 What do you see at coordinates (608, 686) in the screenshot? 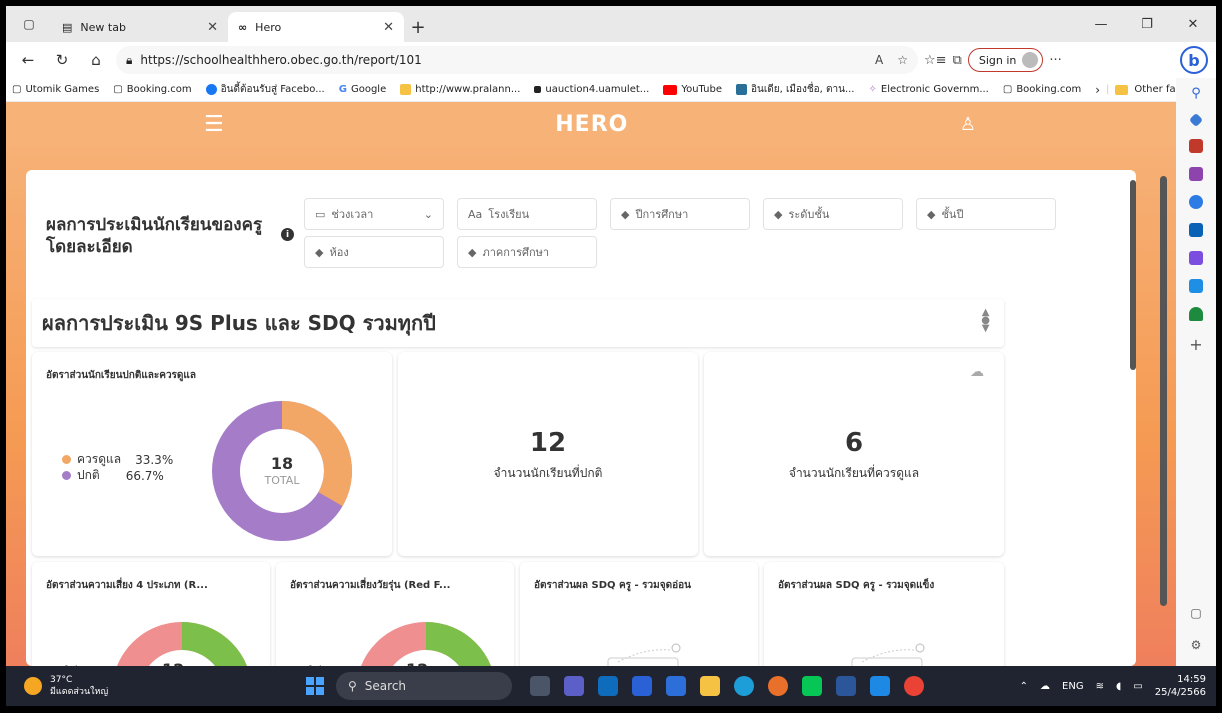
I see `mail-icon` at bounding box center [608, 686].